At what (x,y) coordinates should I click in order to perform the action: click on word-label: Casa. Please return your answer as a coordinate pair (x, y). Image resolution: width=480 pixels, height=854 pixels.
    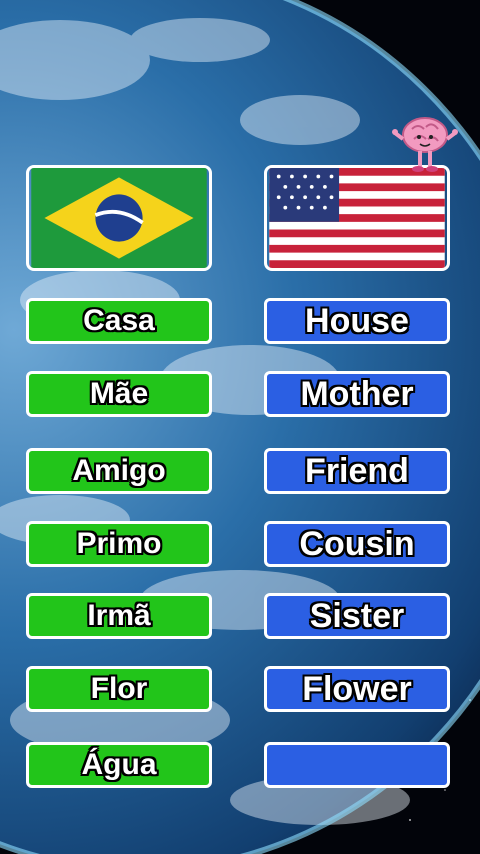
    Looking at the image, I should click on (119, 320).